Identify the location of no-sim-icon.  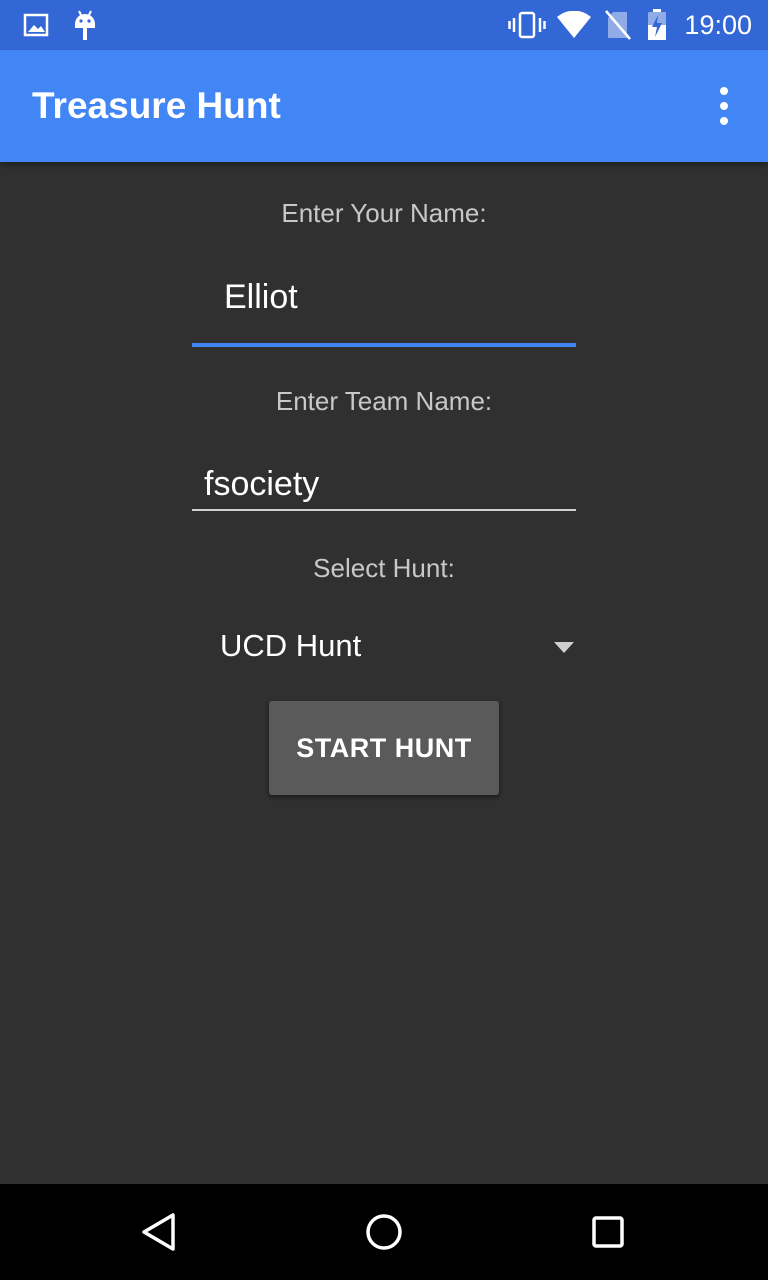
(618, 25).